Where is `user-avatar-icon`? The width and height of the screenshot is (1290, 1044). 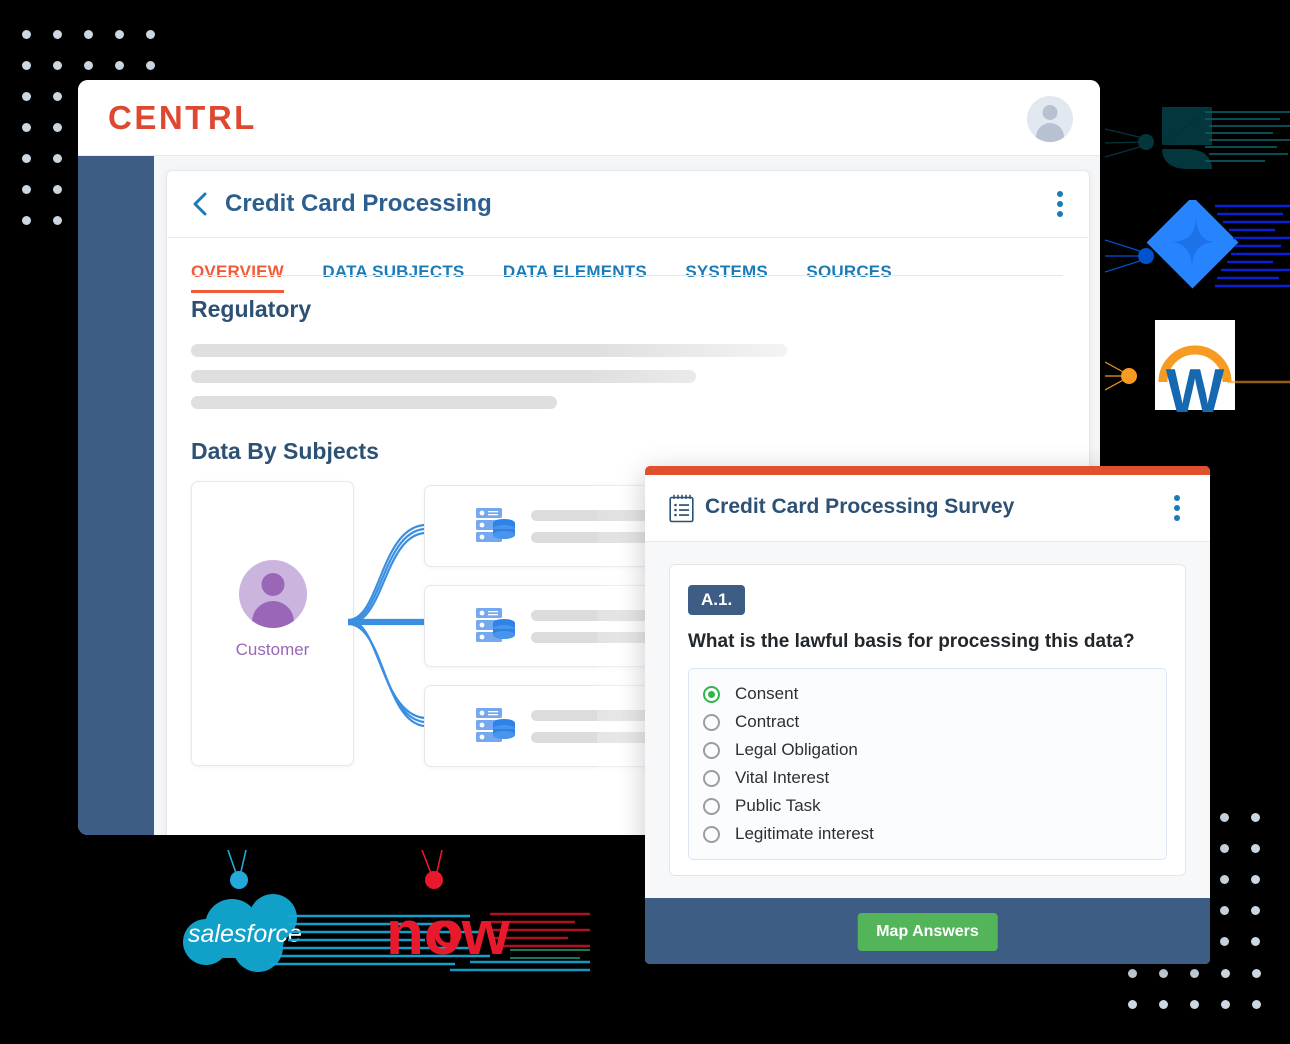 user-avatar-icon is located at coordinates (1050, 119).